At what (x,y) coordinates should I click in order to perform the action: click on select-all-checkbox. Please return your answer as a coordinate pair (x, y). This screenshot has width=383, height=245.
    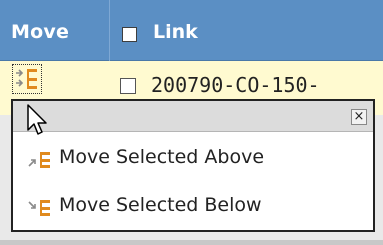
    Looking at the image, I should click on (129, 34).